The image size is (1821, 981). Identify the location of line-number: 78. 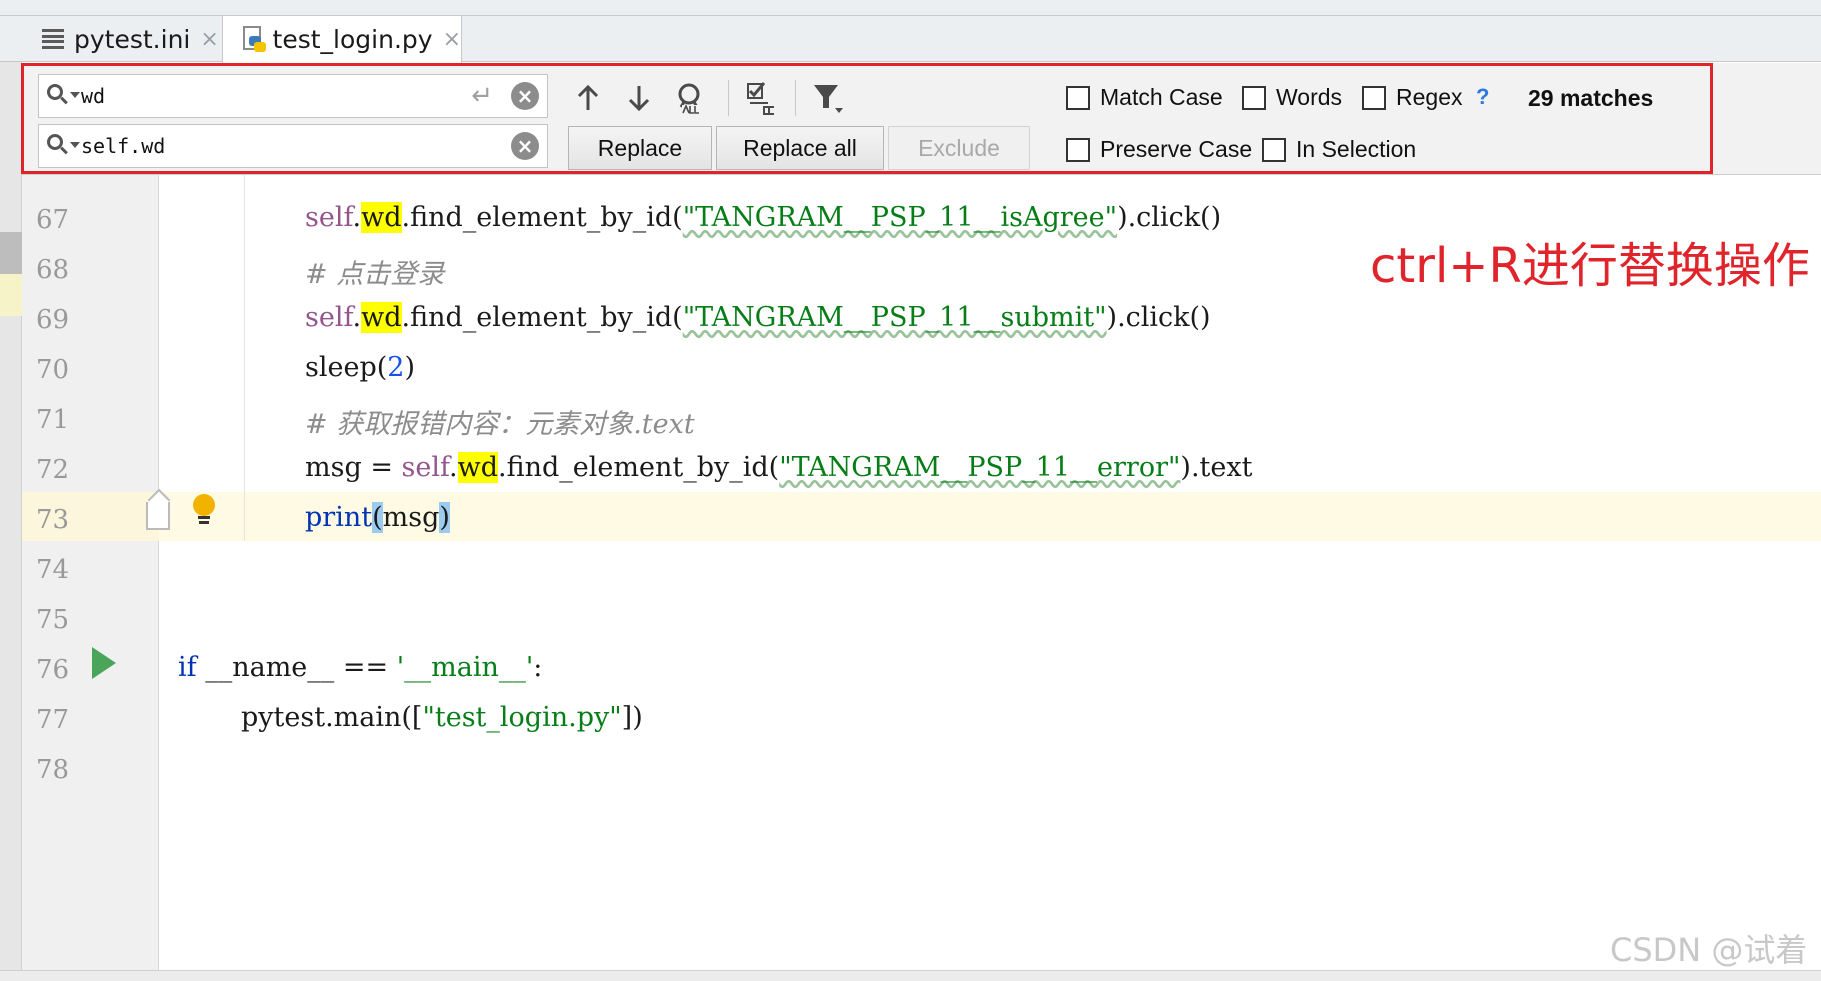
(53, 770).